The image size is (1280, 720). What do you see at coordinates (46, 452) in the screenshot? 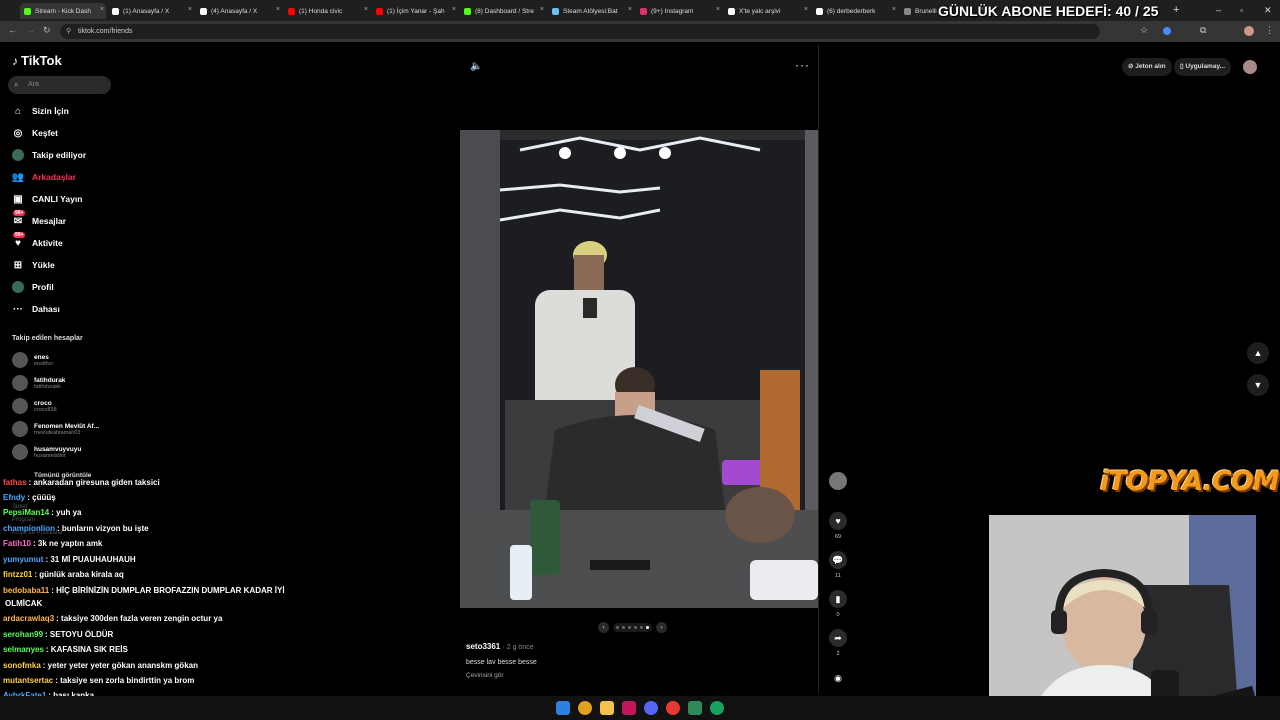
I see `followed-account: husamvuyvuyu husameddint` at bounding box center [46, 452].